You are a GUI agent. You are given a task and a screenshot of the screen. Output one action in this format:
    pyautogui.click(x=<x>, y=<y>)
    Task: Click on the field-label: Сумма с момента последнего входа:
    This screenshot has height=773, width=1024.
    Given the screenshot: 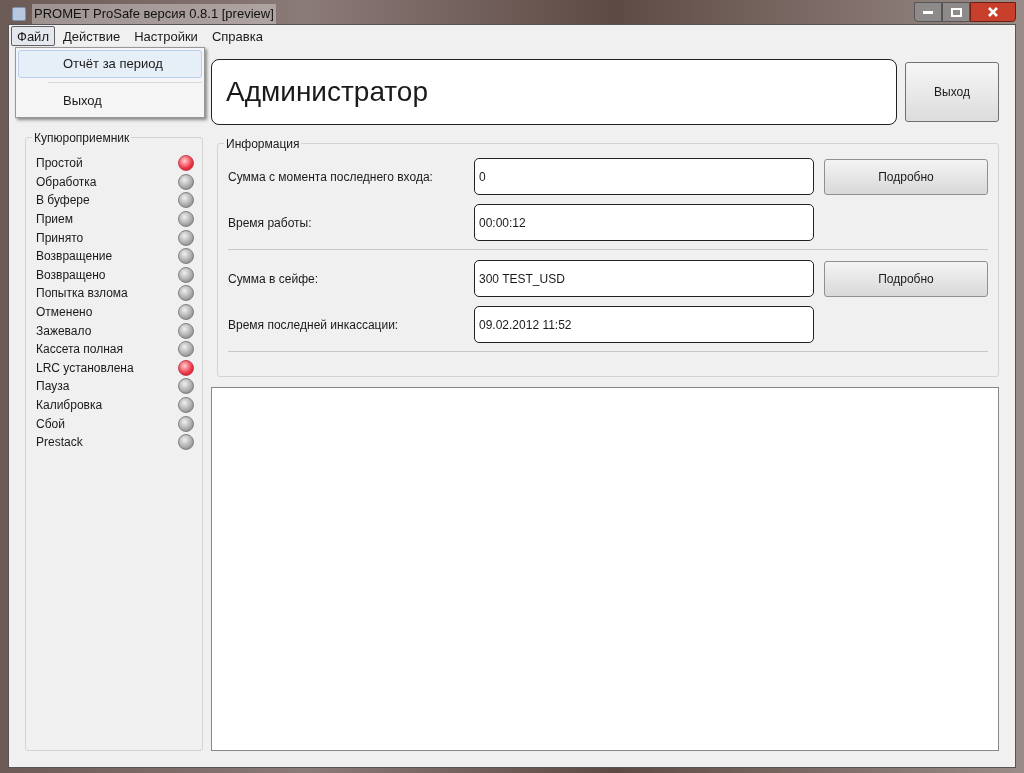 What is the action you would take?
    pyautogui.click(x=331, y=177)
    